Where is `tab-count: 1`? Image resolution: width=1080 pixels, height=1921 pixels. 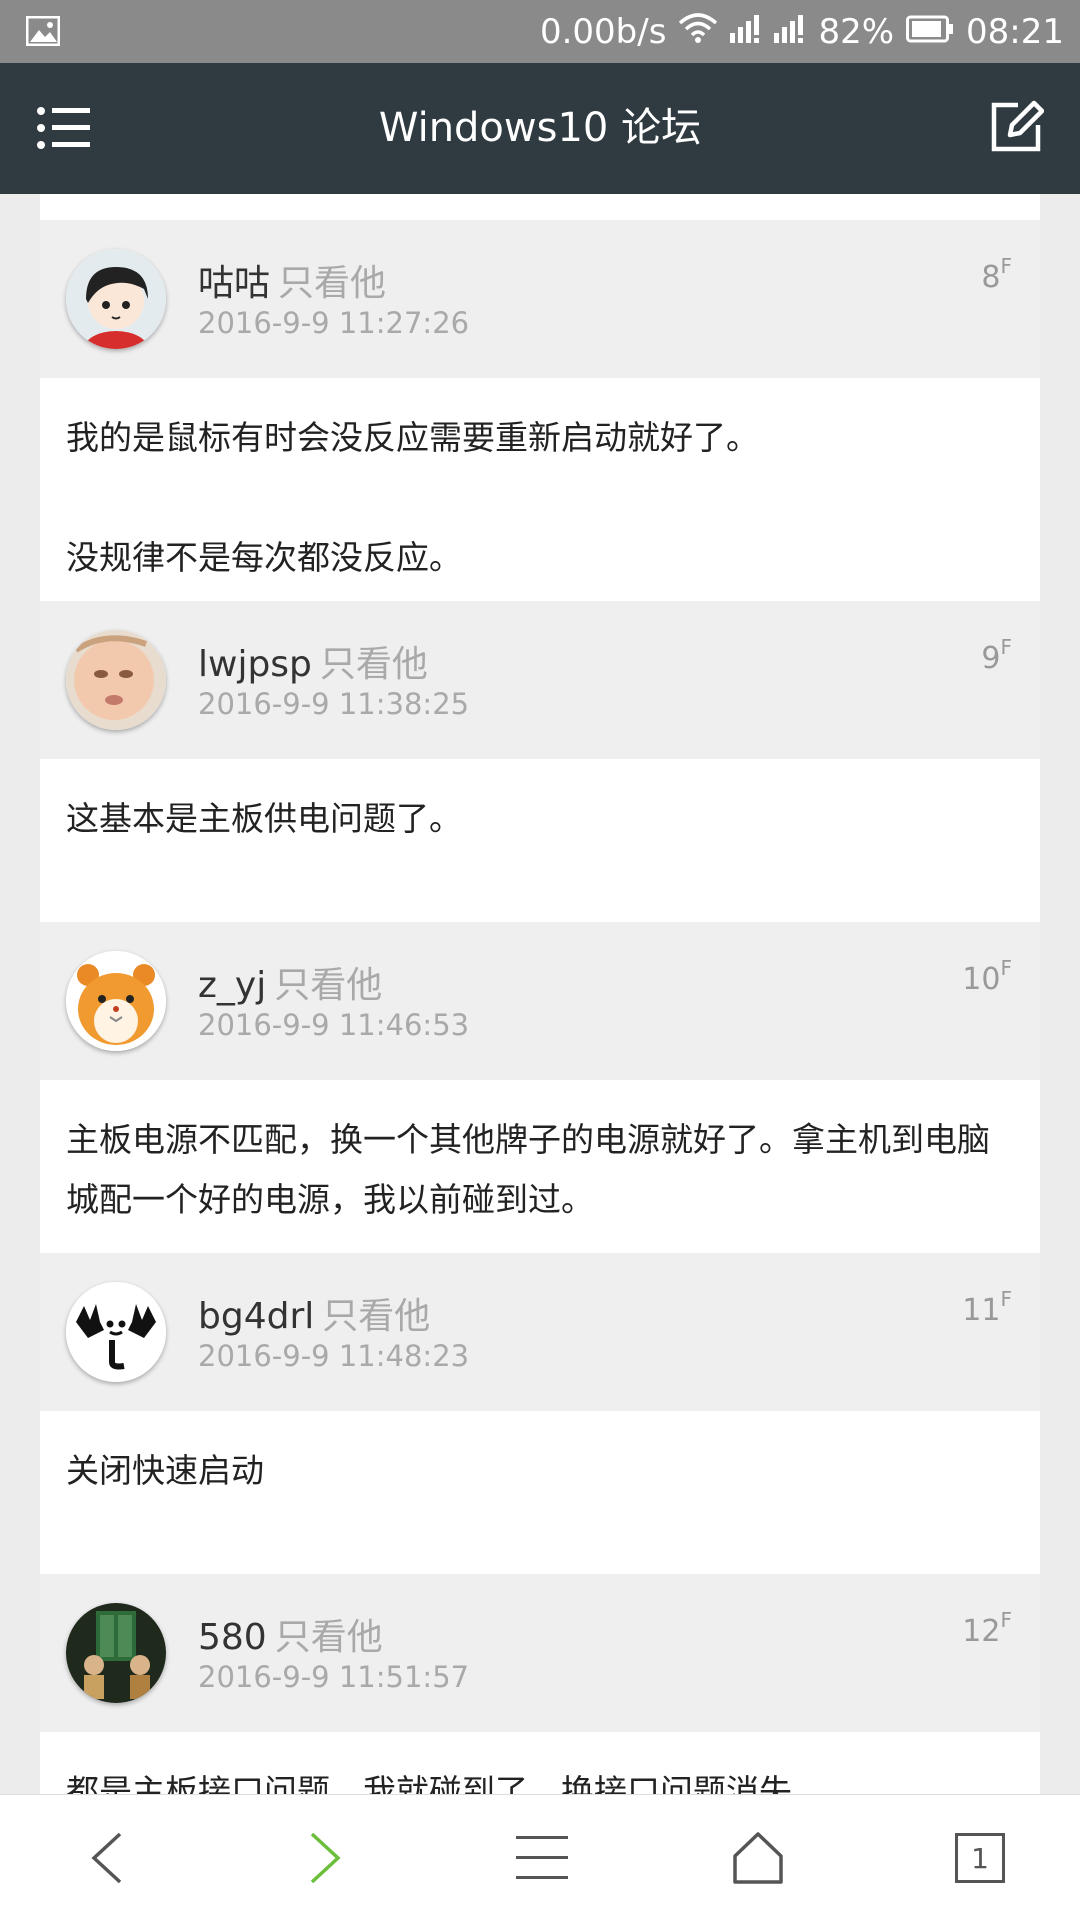
tab-count: 1 is located at coordinates (980, 1858).